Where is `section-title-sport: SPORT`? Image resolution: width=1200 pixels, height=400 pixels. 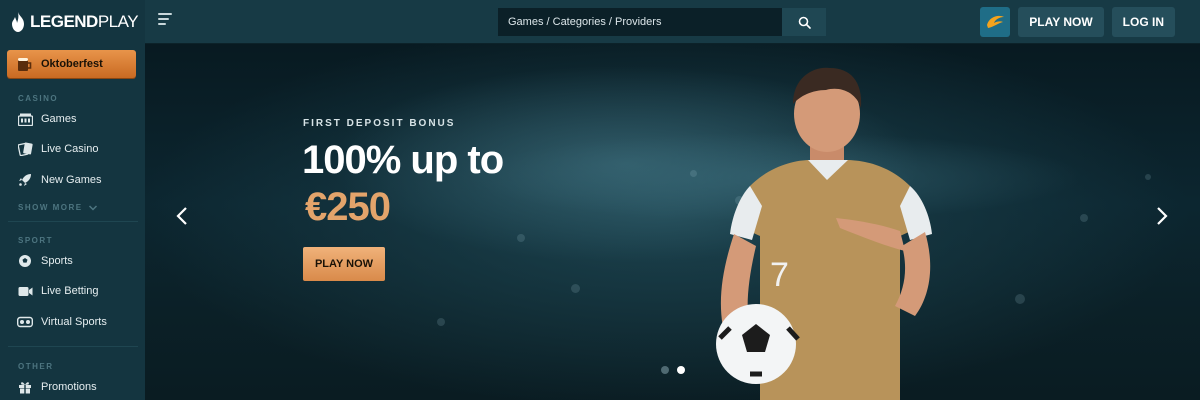
section-title-sport: SPORT is located at coordinates (36, 240).